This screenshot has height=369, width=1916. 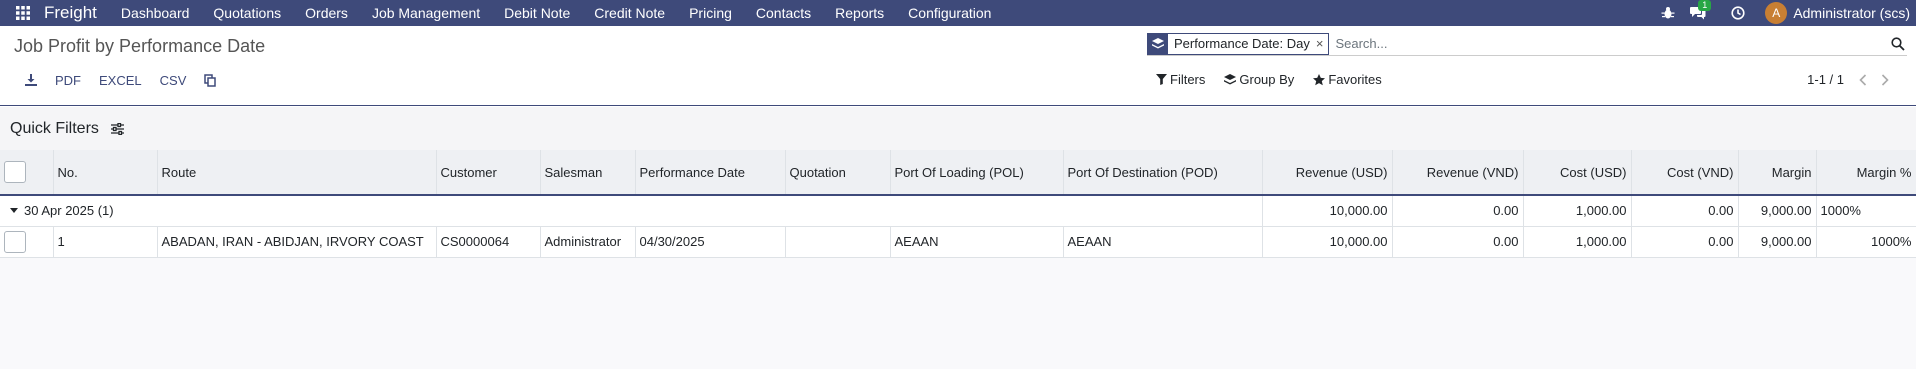 What do you see at coordinates (297, 242) in the screenshot?
I see `cell-route: ABADAN, IRAN - ABIDJAN, IRVORY COAST` at bounding box center [297, 242].